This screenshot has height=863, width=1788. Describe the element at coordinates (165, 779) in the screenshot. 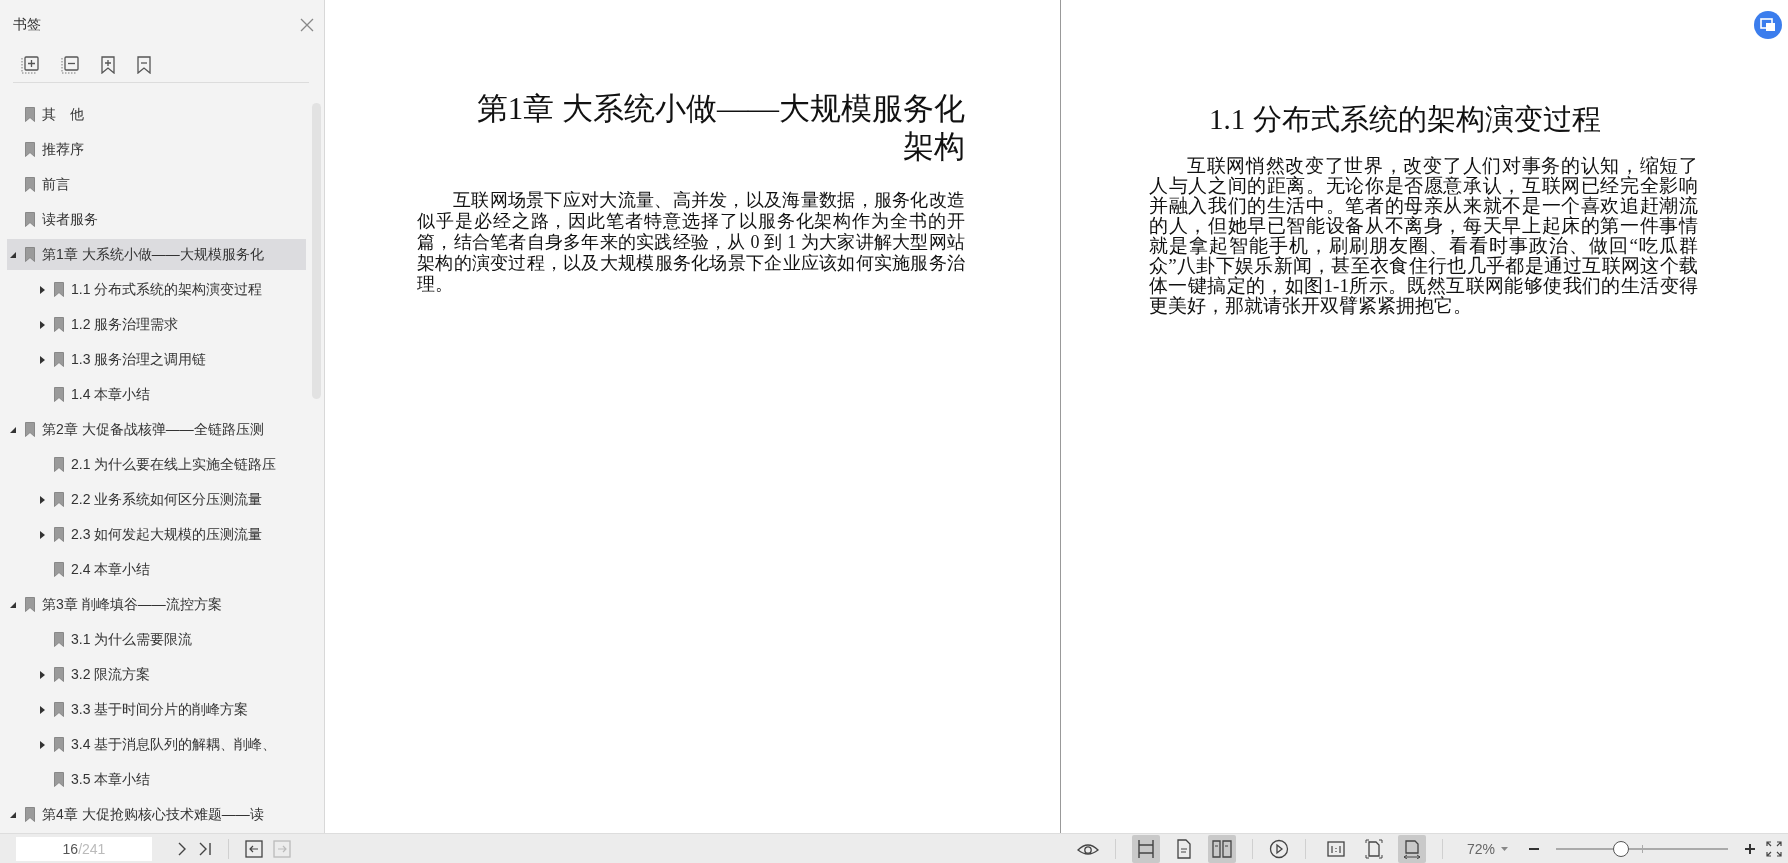

I see `bookmark-item: 3.5 本章小结` at that location.